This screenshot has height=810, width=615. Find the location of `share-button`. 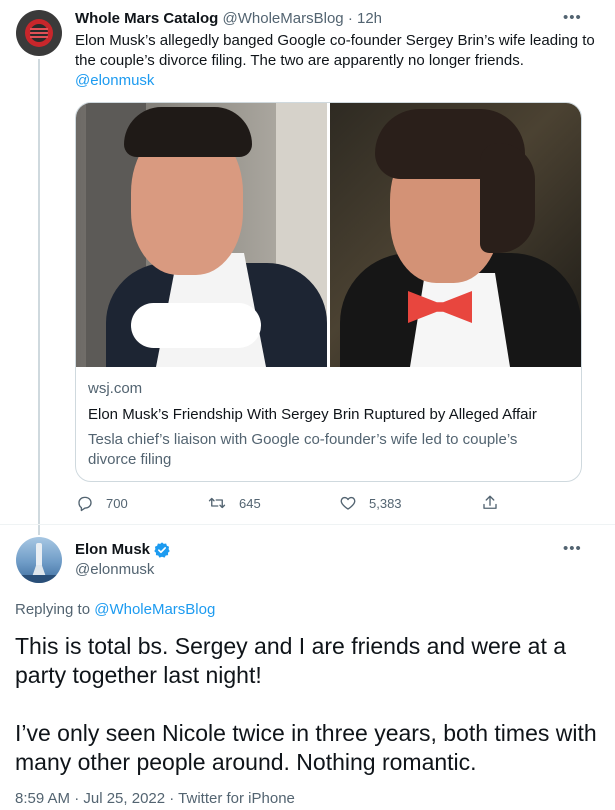

share-button is located at coordinates (496, 503).